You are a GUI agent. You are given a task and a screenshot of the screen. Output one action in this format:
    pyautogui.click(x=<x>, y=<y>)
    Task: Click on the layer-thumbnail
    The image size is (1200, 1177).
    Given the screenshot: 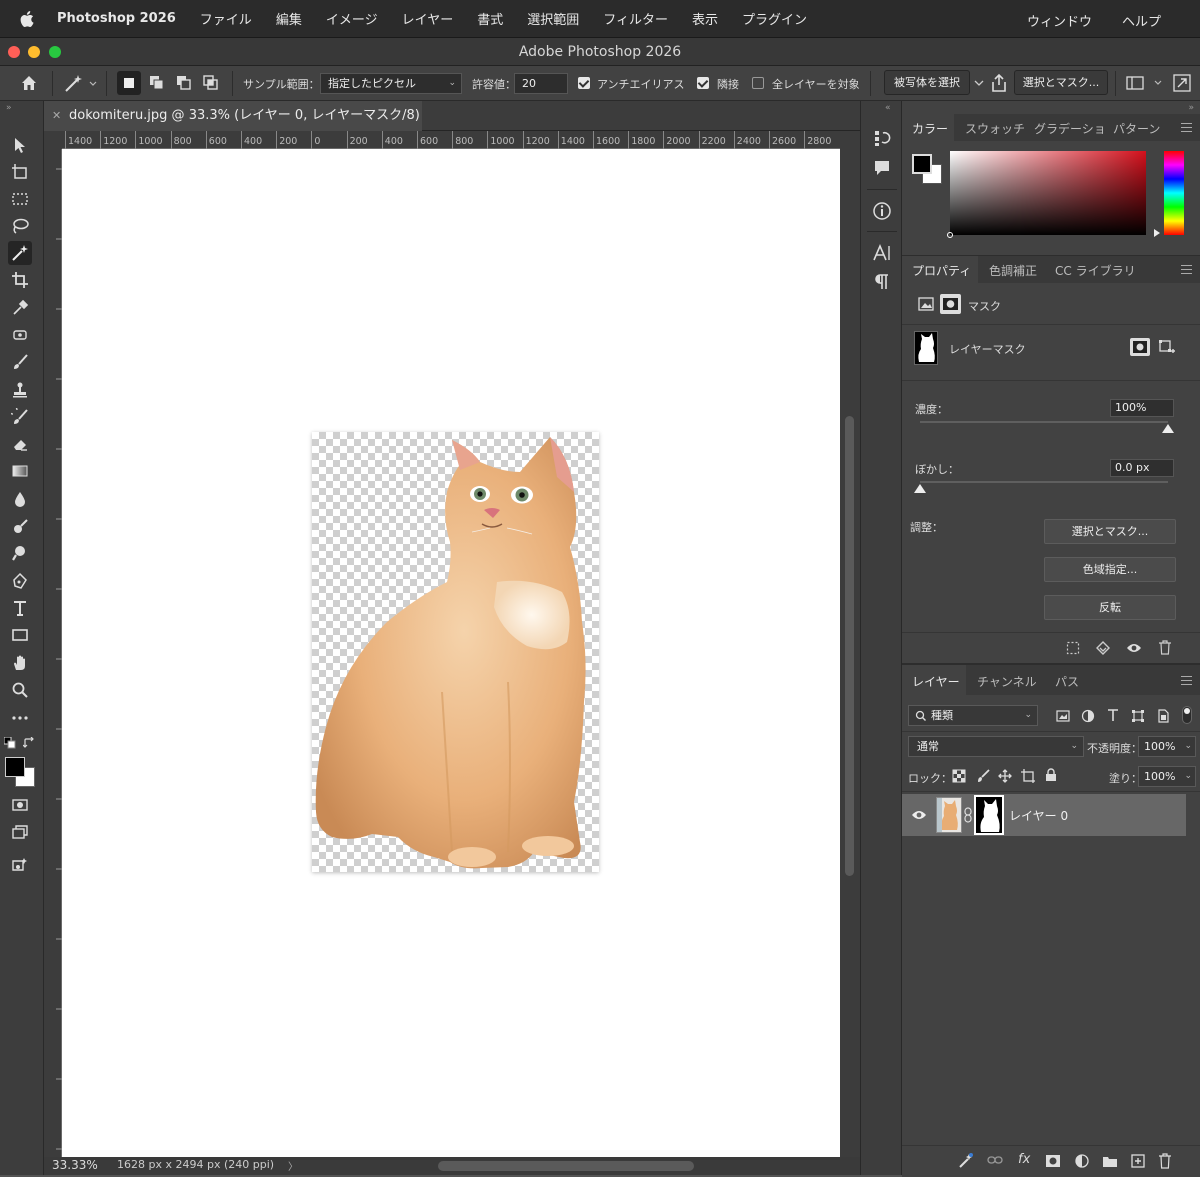 What is the action you would take?
    pyautogui.click(x=949, y=815)
    